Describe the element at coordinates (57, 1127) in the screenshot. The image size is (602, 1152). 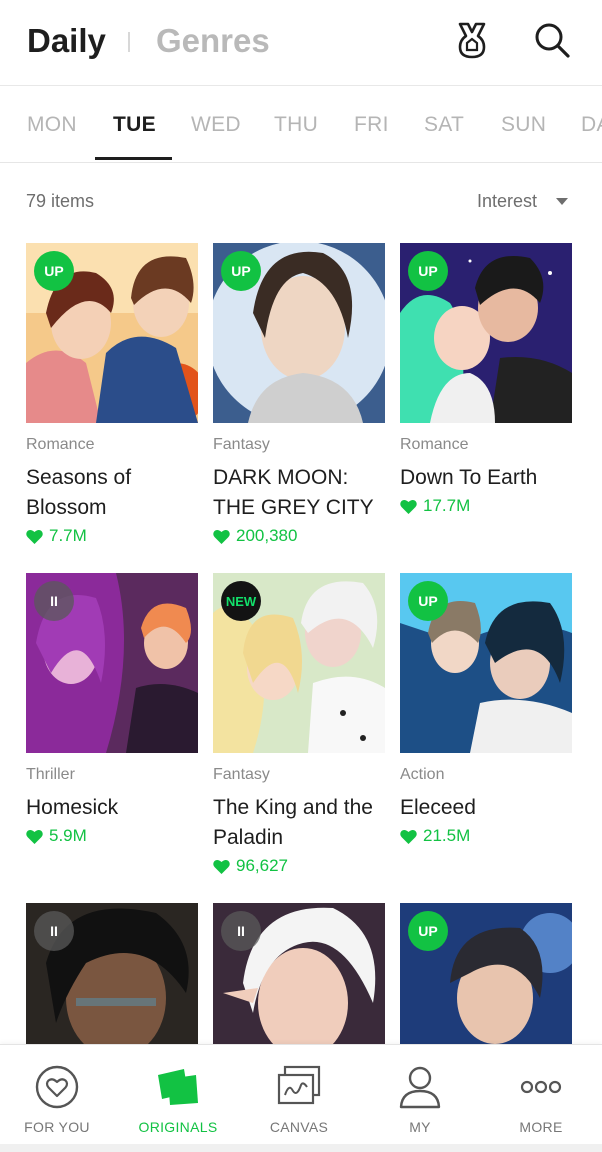
I see `nav-label: FOR YOU` at that location.